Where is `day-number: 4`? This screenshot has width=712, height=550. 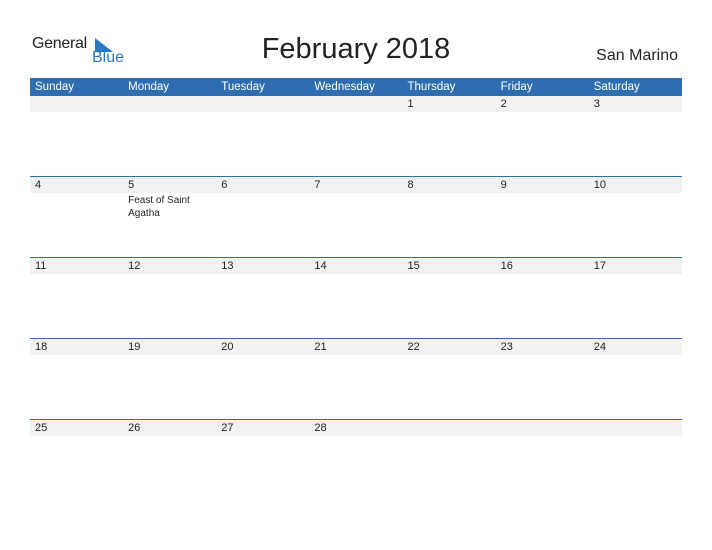 day-number: 4 is located at coordinates (77, 184).